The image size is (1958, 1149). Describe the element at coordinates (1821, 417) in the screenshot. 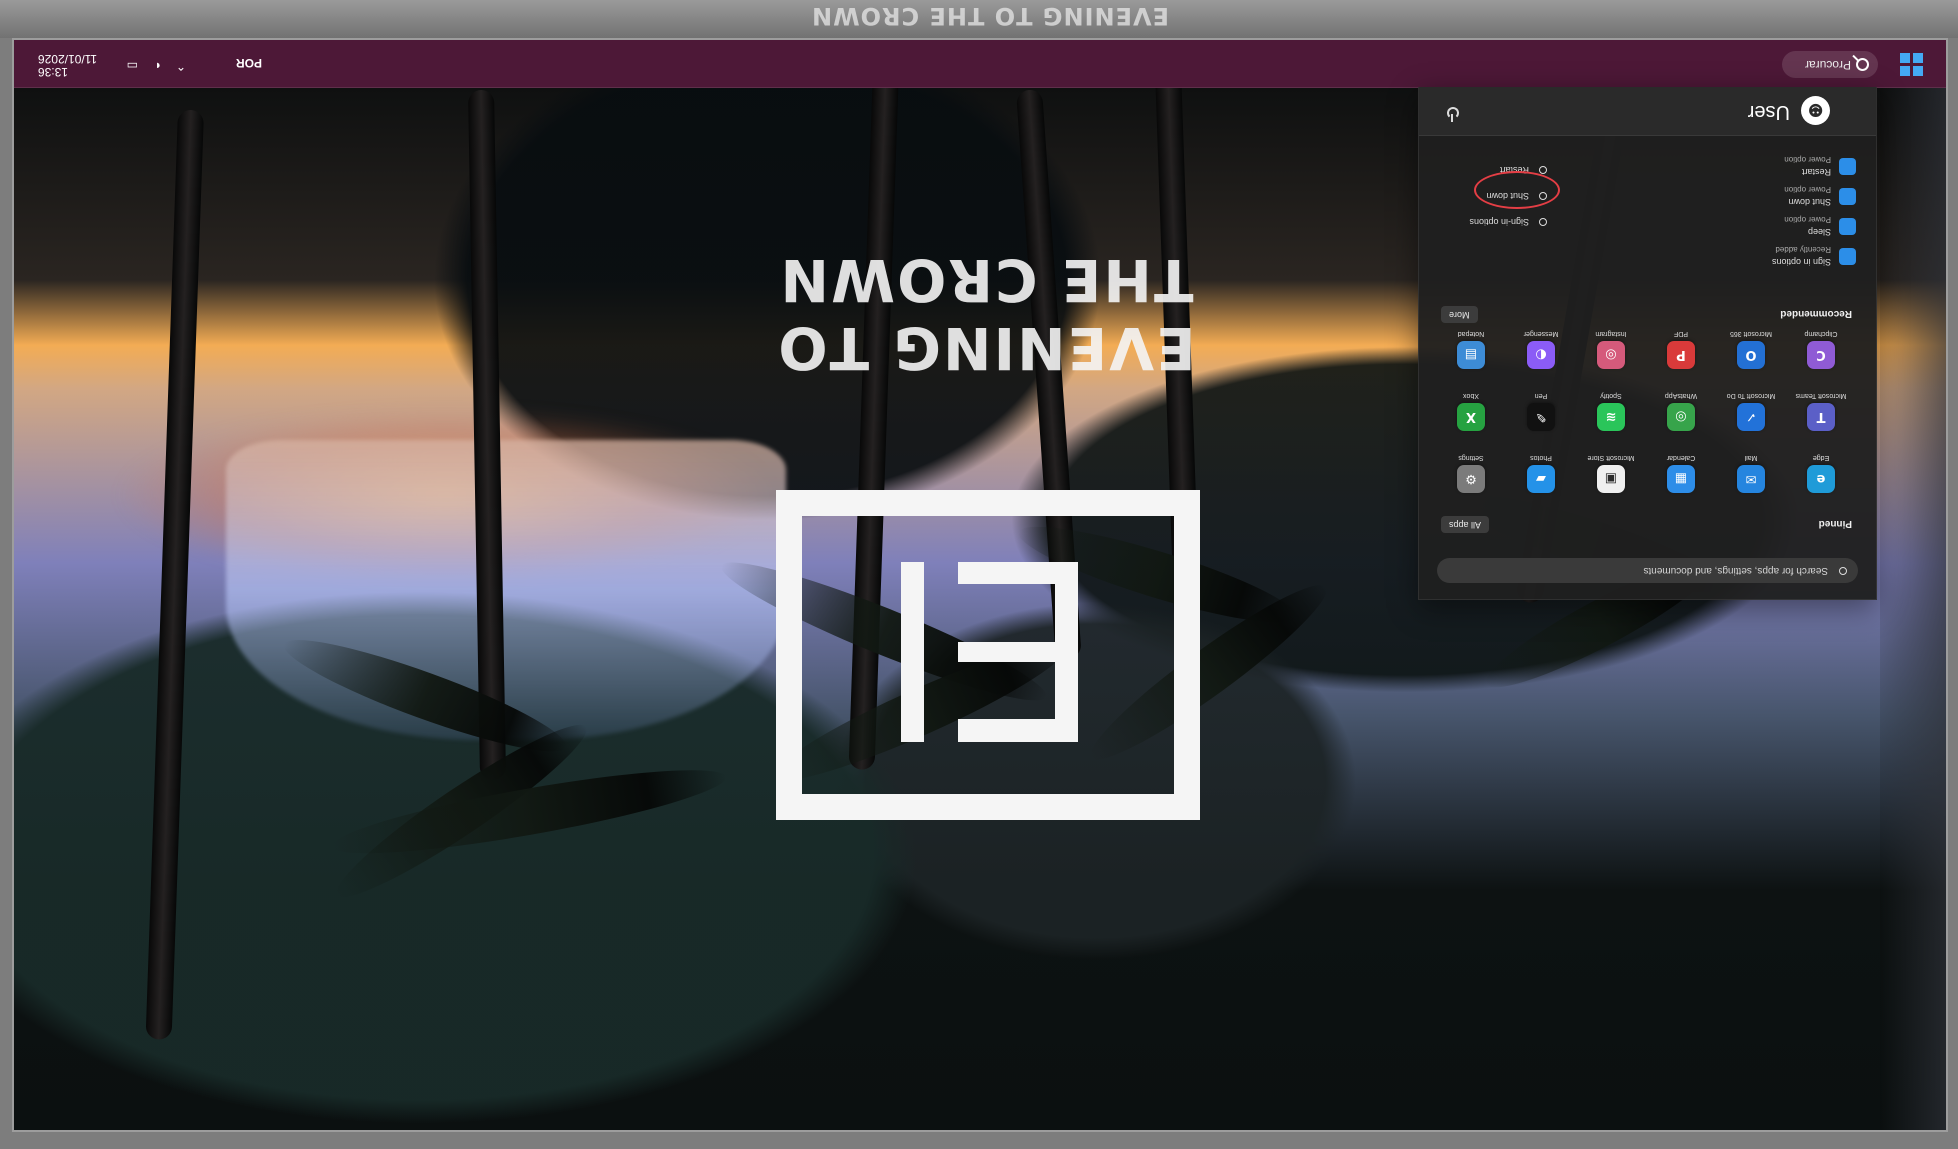

I see `teams-icon: T` at that location.